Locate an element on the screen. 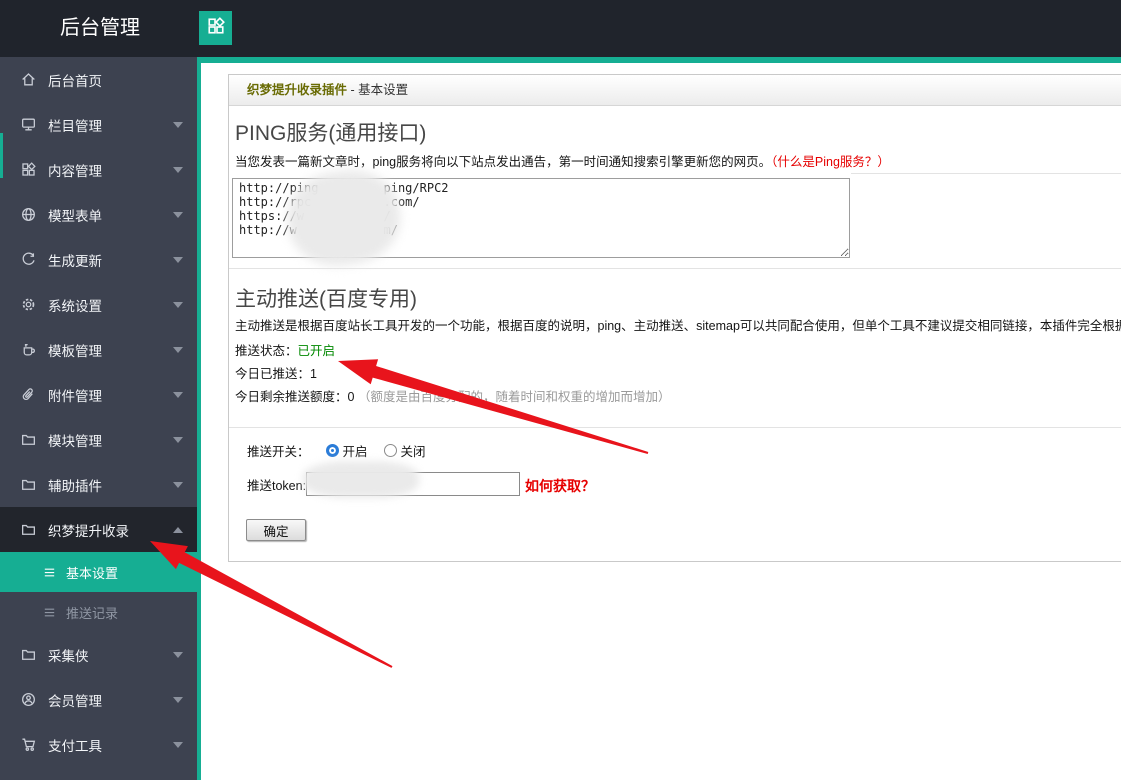  push-quota-note: （额度是由百度分配的，随着时间和权重的增加而增加） is located at coordinates (514, 397).